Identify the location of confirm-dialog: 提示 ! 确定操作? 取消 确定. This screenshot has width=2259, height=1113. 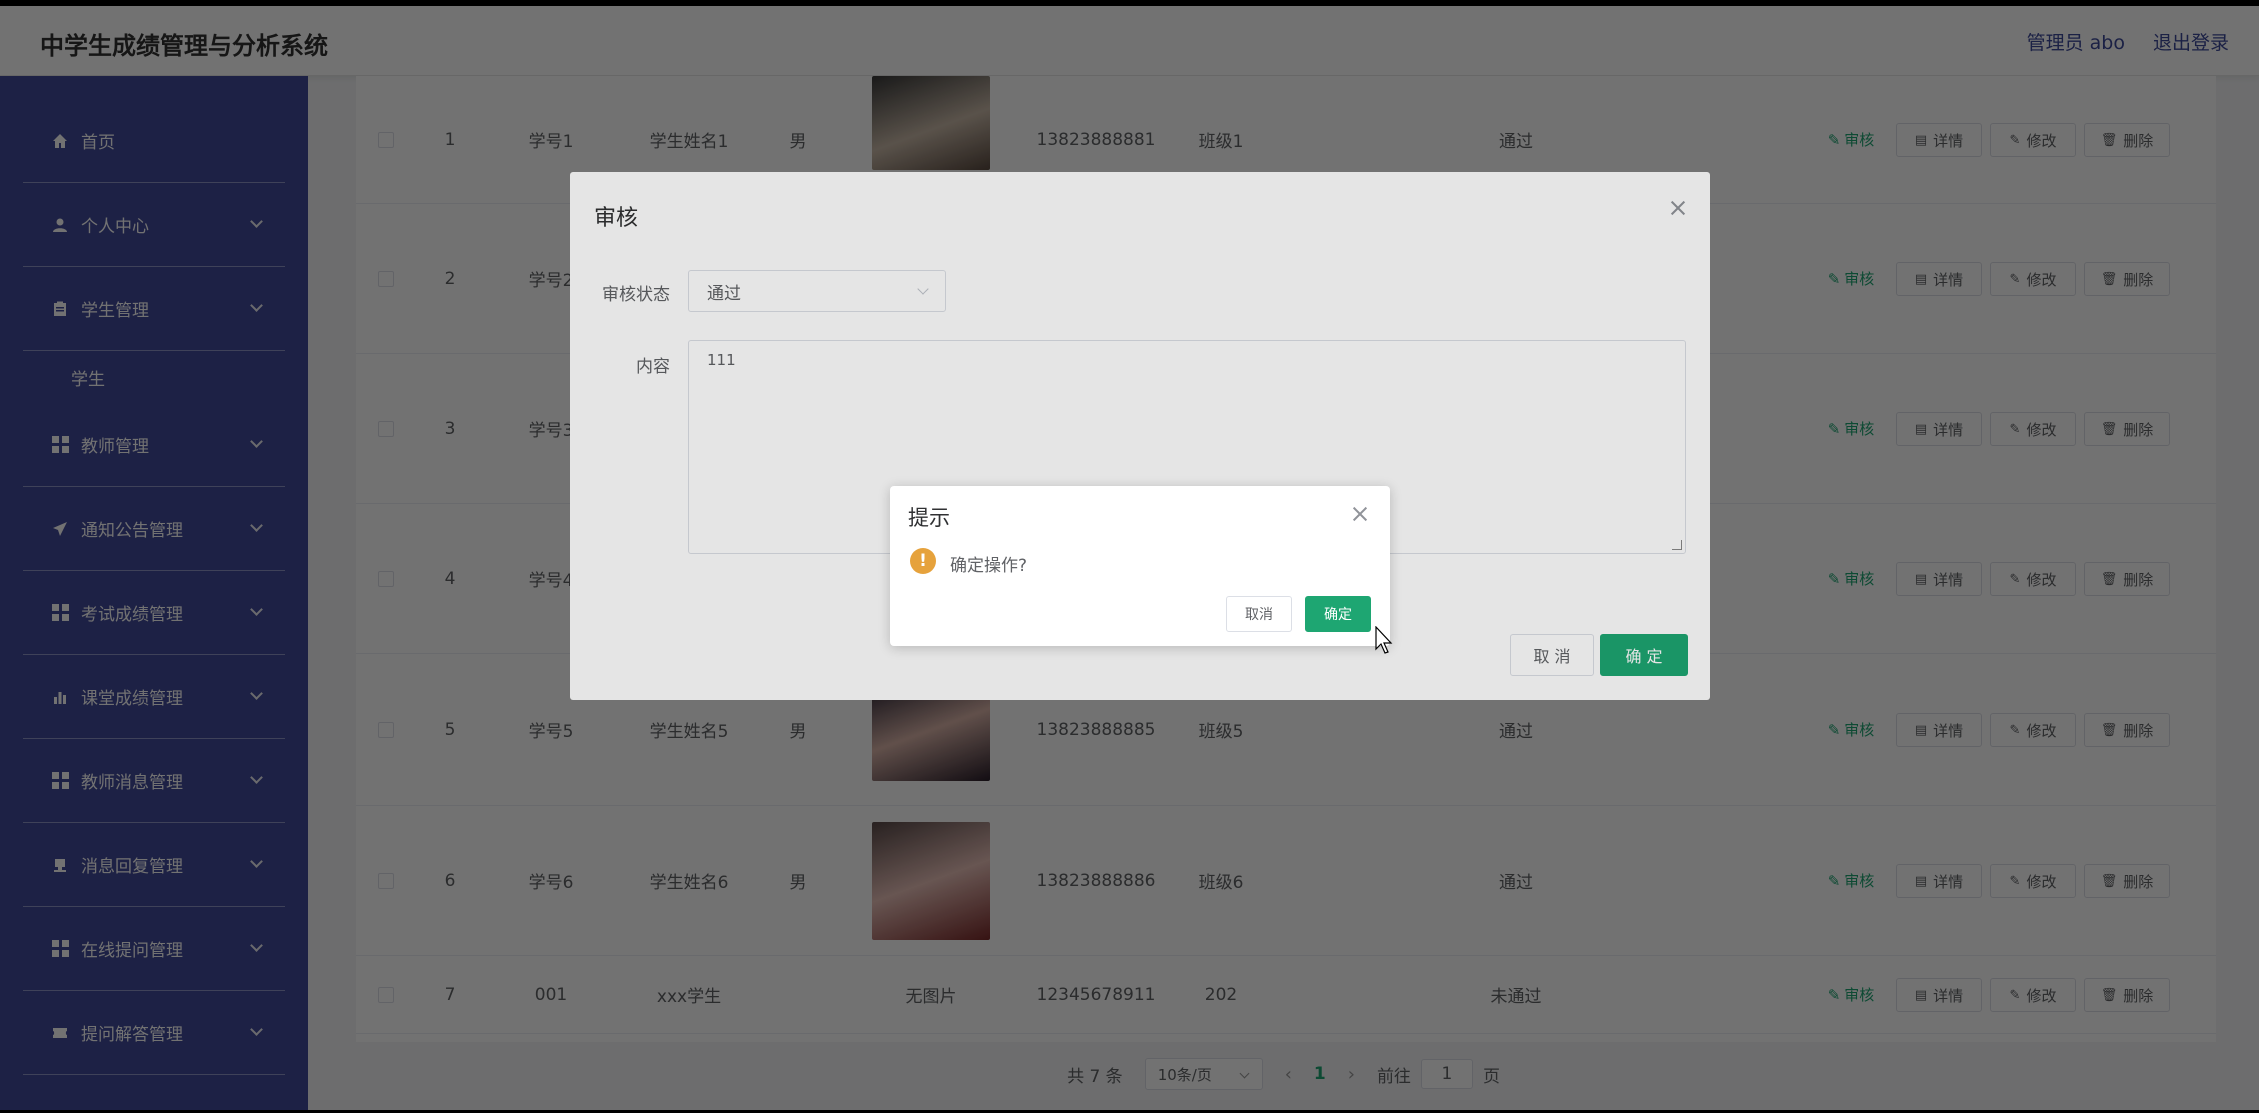
(1140, 566).